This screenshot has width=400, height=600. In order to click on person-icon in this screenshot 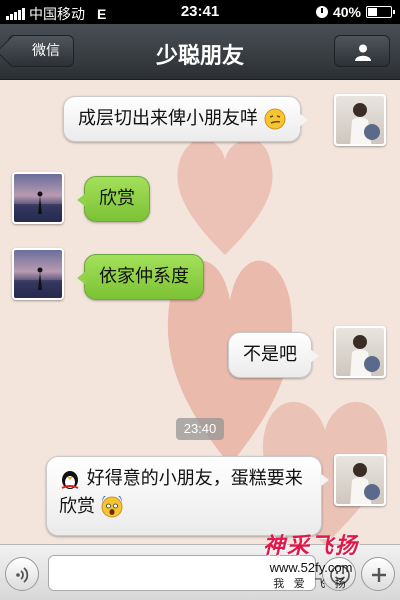, I will do `click(363, 52)`.